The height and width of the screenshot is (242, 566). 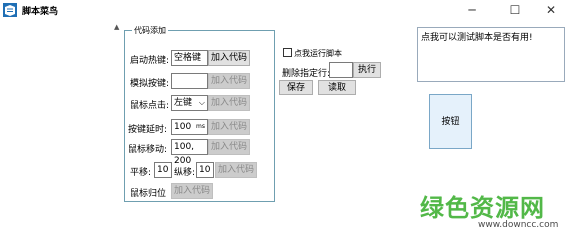 What do you see at coordinates (183, 103) in the screenshot?
I see `mouseclick-value: 左键` at bounding box center [183, 103].